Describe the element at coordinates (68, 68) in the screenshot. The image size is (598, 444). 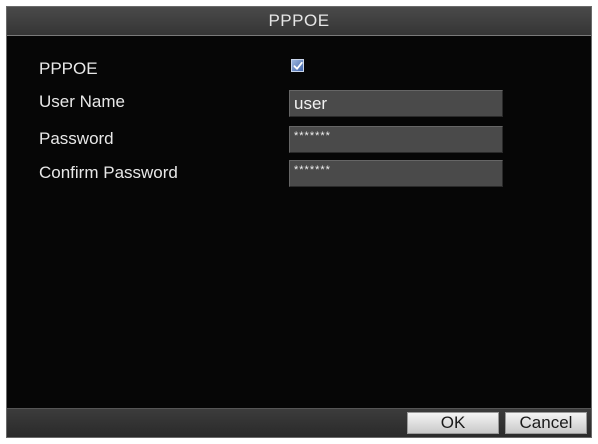
I see `pppoe-label: PPPOE` at that location.